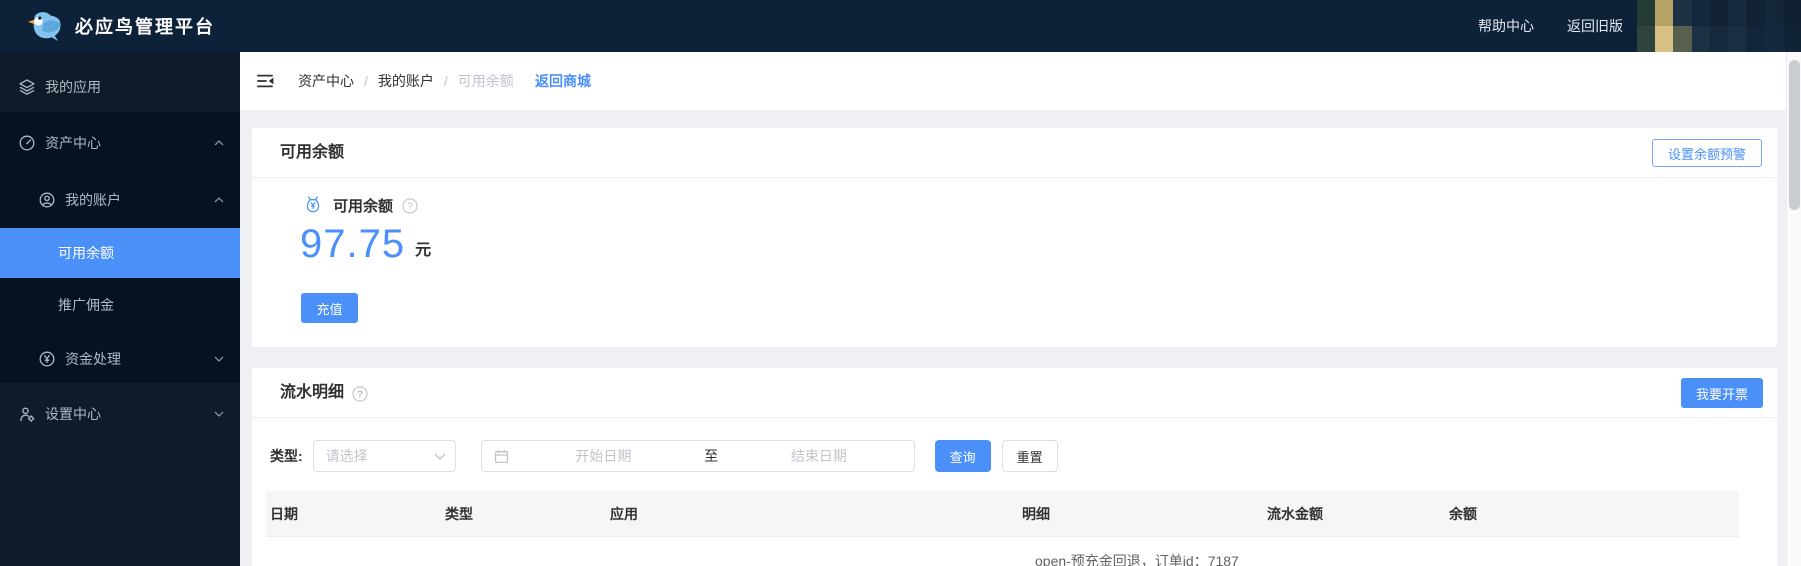  I want to click on brand: 必应鸟管理平台, so click(120, 26).